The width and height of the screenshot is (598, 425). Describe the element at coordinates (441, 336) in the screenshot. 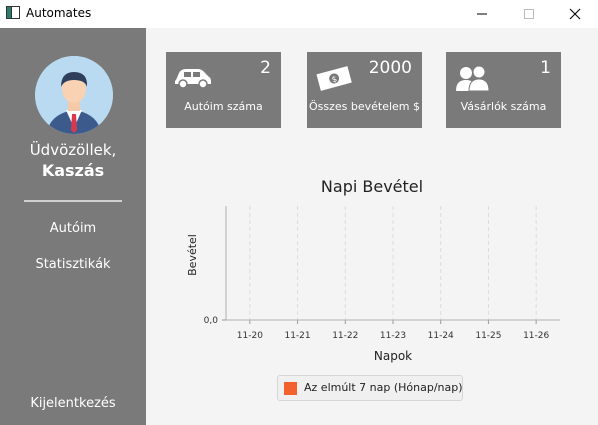

I see `x-tick-label: 11-24` at that location.